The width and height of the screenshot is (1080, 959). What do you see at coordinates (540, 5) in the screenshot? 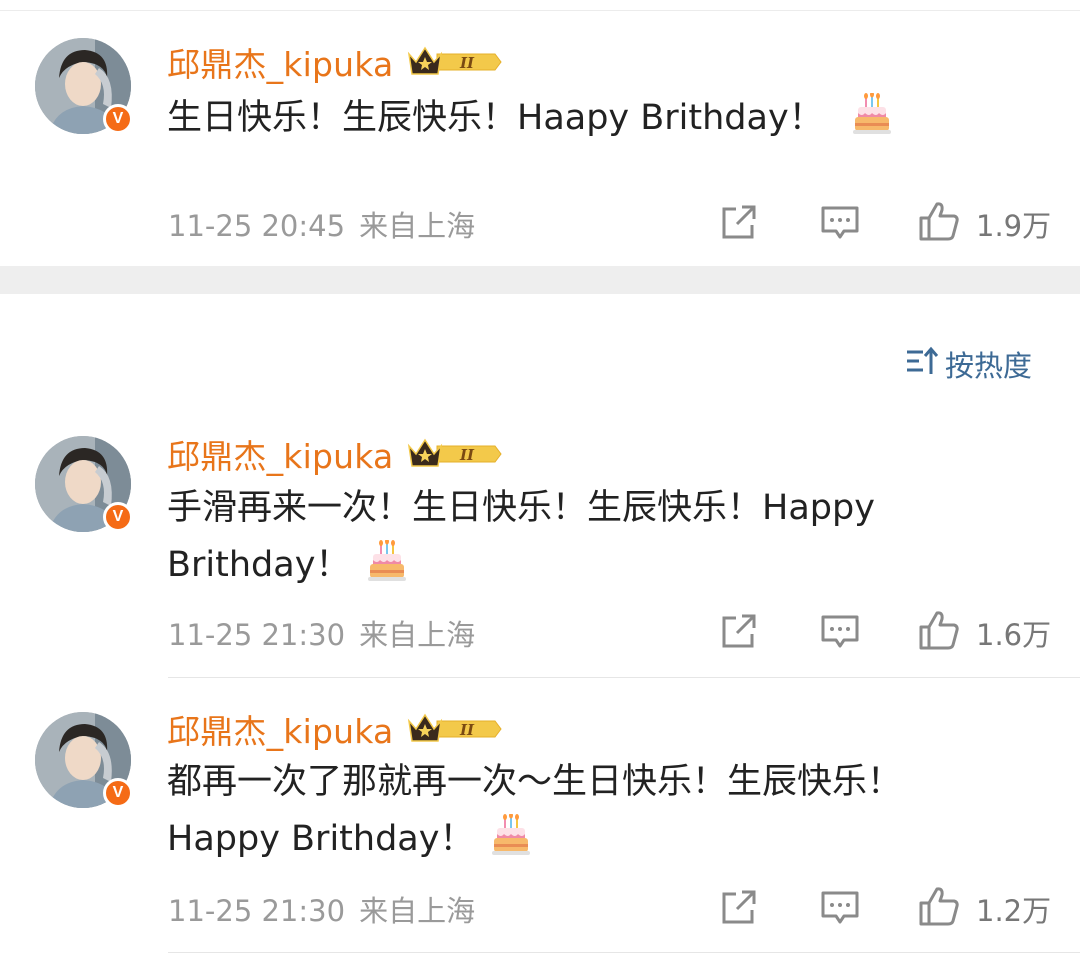
I see `top-divider` at bounding box center [540, 5].